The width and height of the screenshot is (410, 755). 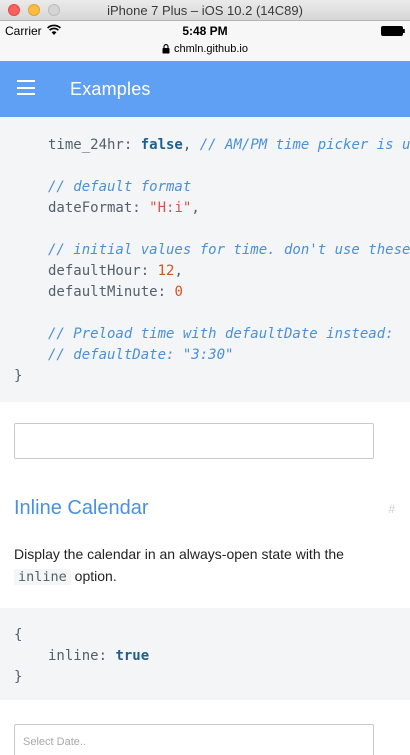 What do you see at coordinates (124, 208) in the screenshot?
I see `code-line: dateFormat: "H:i",` at bounding box center [124, 208].